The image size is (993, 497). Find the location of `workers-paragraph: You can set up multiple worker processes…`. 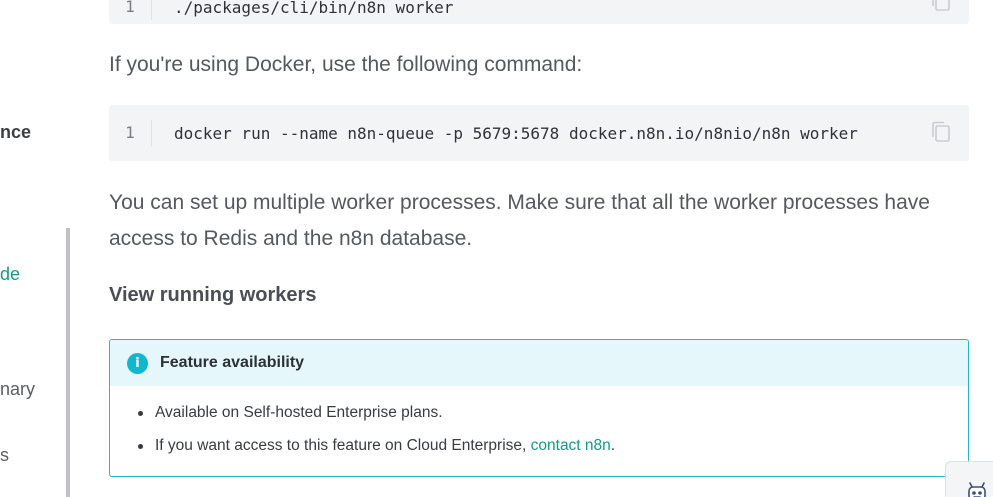

workers-paragraph: You can set up multiple worker processes… is located at coordinates (519, 220).